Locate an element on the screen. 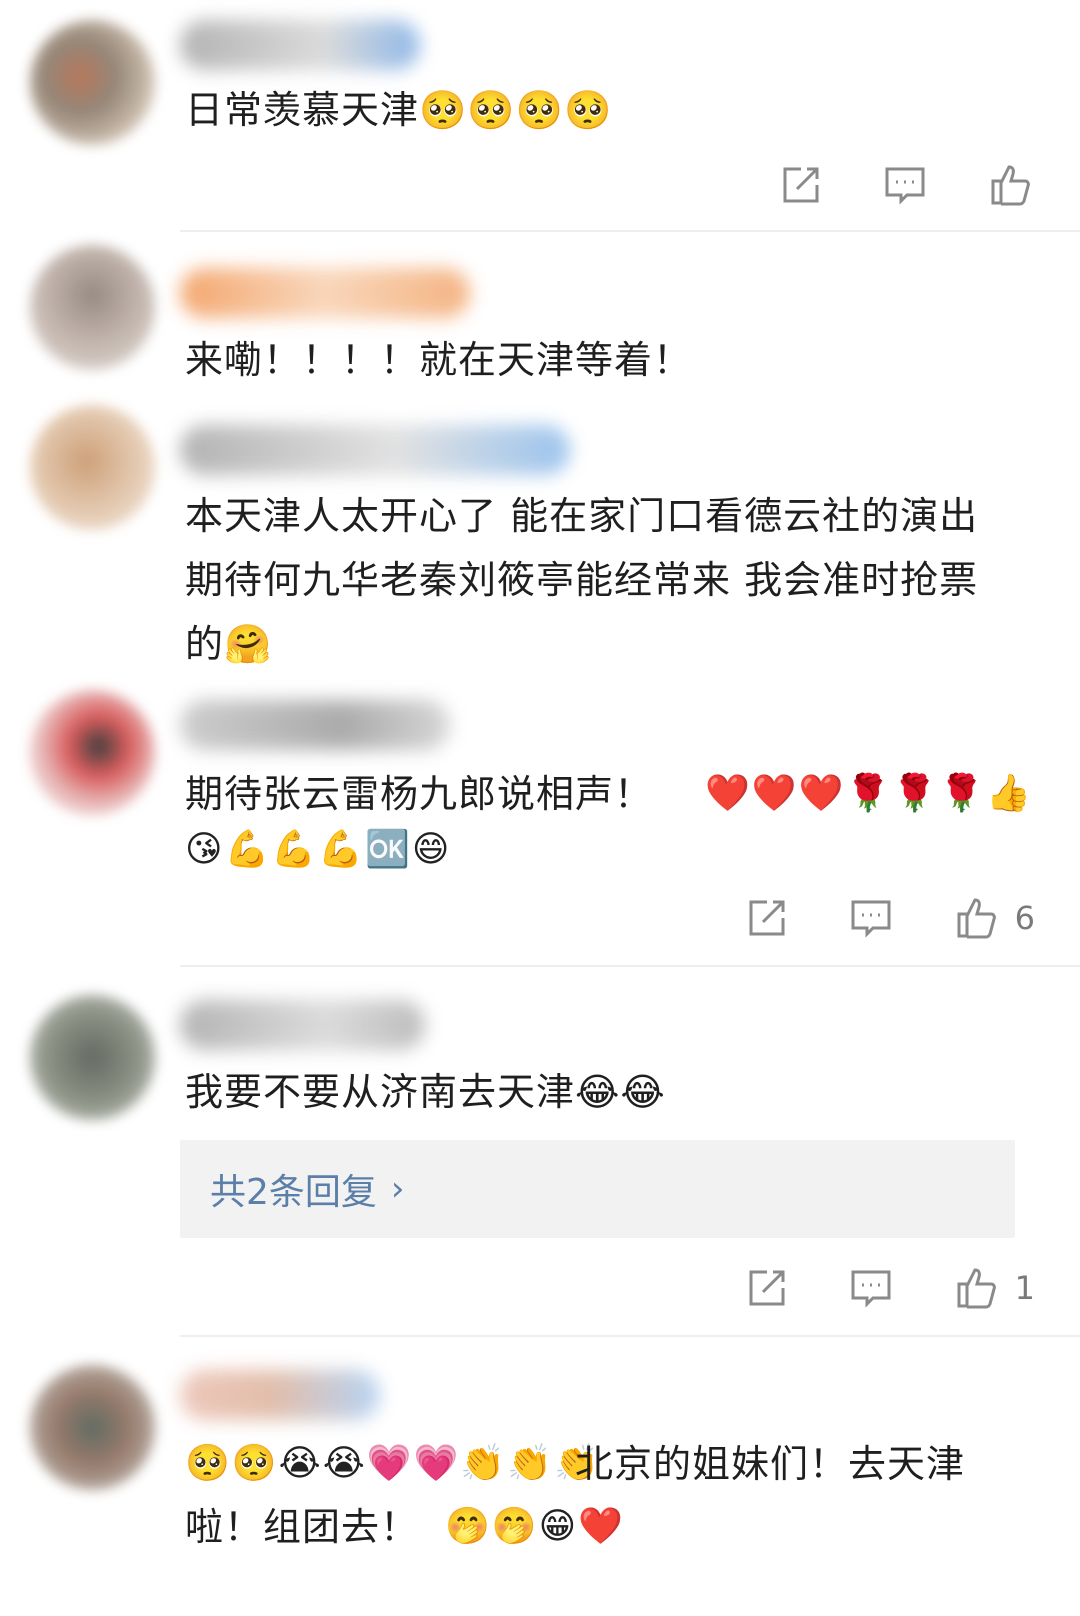 The image size is (1080, 1616). comment-text: 日常羡慕天津🥺🥺🥺🥺 is located at coordinates (399, 110).